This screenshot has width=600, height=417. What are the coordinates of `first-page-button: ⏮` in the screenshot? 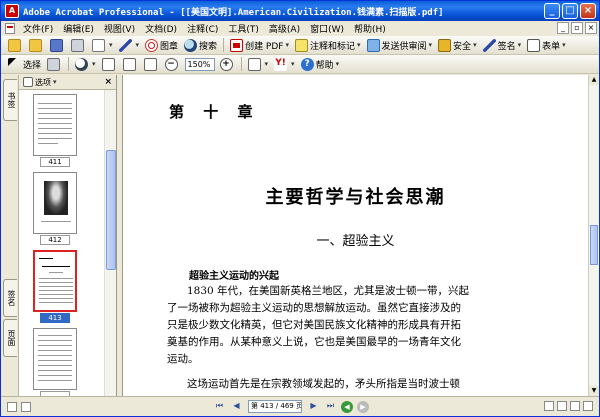 It's located at (219, 406).